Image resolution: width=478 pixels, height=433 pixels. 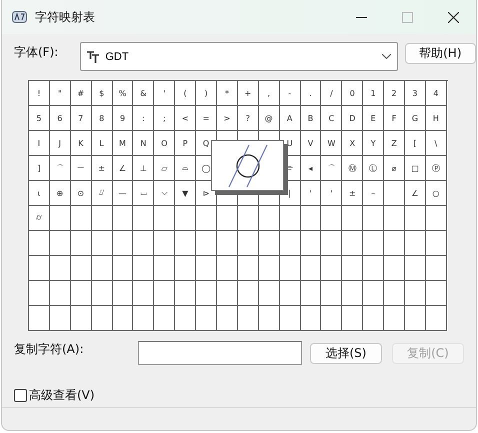 I want to click on character-cell: L, so click(x=102, y=143).